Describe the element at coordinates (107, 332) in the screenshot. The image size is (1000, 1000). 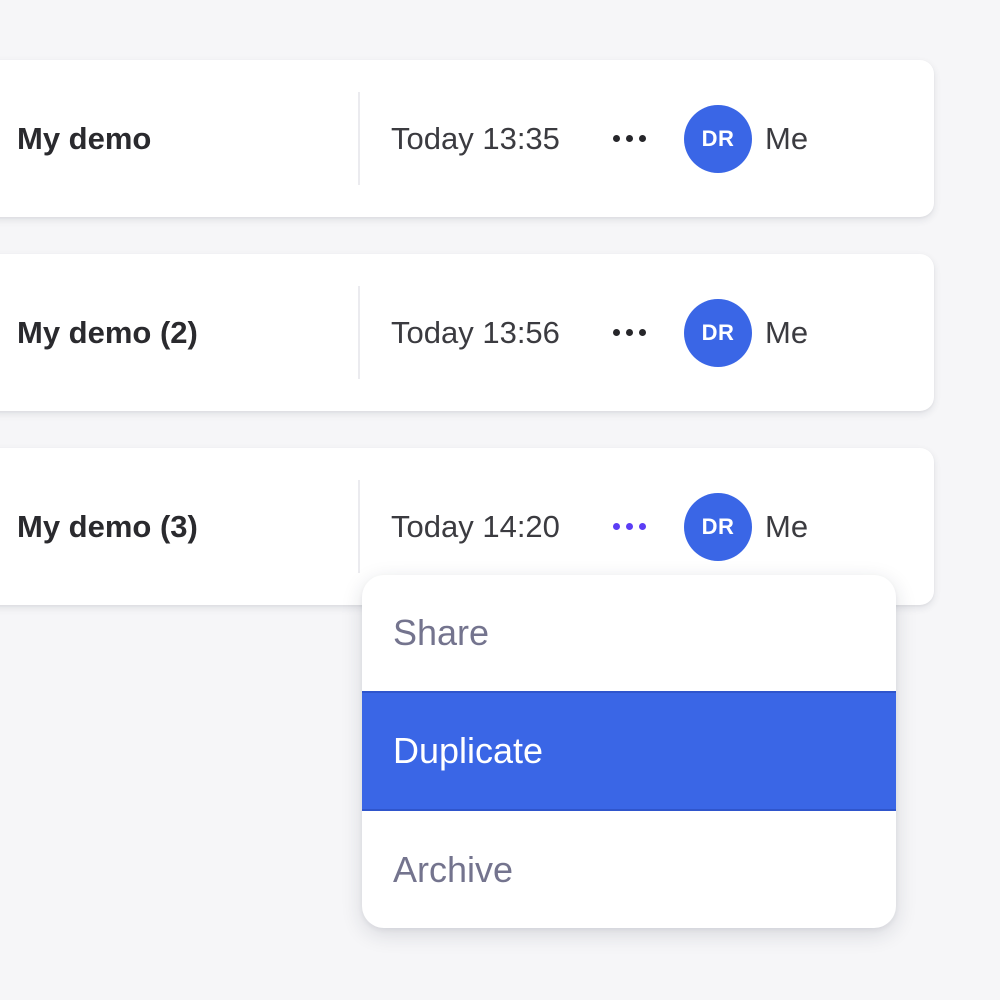
I see `demo-name: My demo (2)` at that location.